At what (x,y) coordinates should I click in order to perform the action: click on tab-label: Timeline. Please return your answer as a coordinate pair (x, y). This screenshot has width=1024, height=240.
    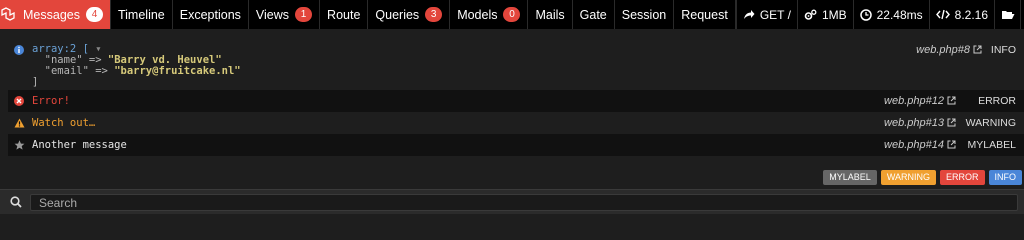
    Looking at the image, I should click on (141, 14).